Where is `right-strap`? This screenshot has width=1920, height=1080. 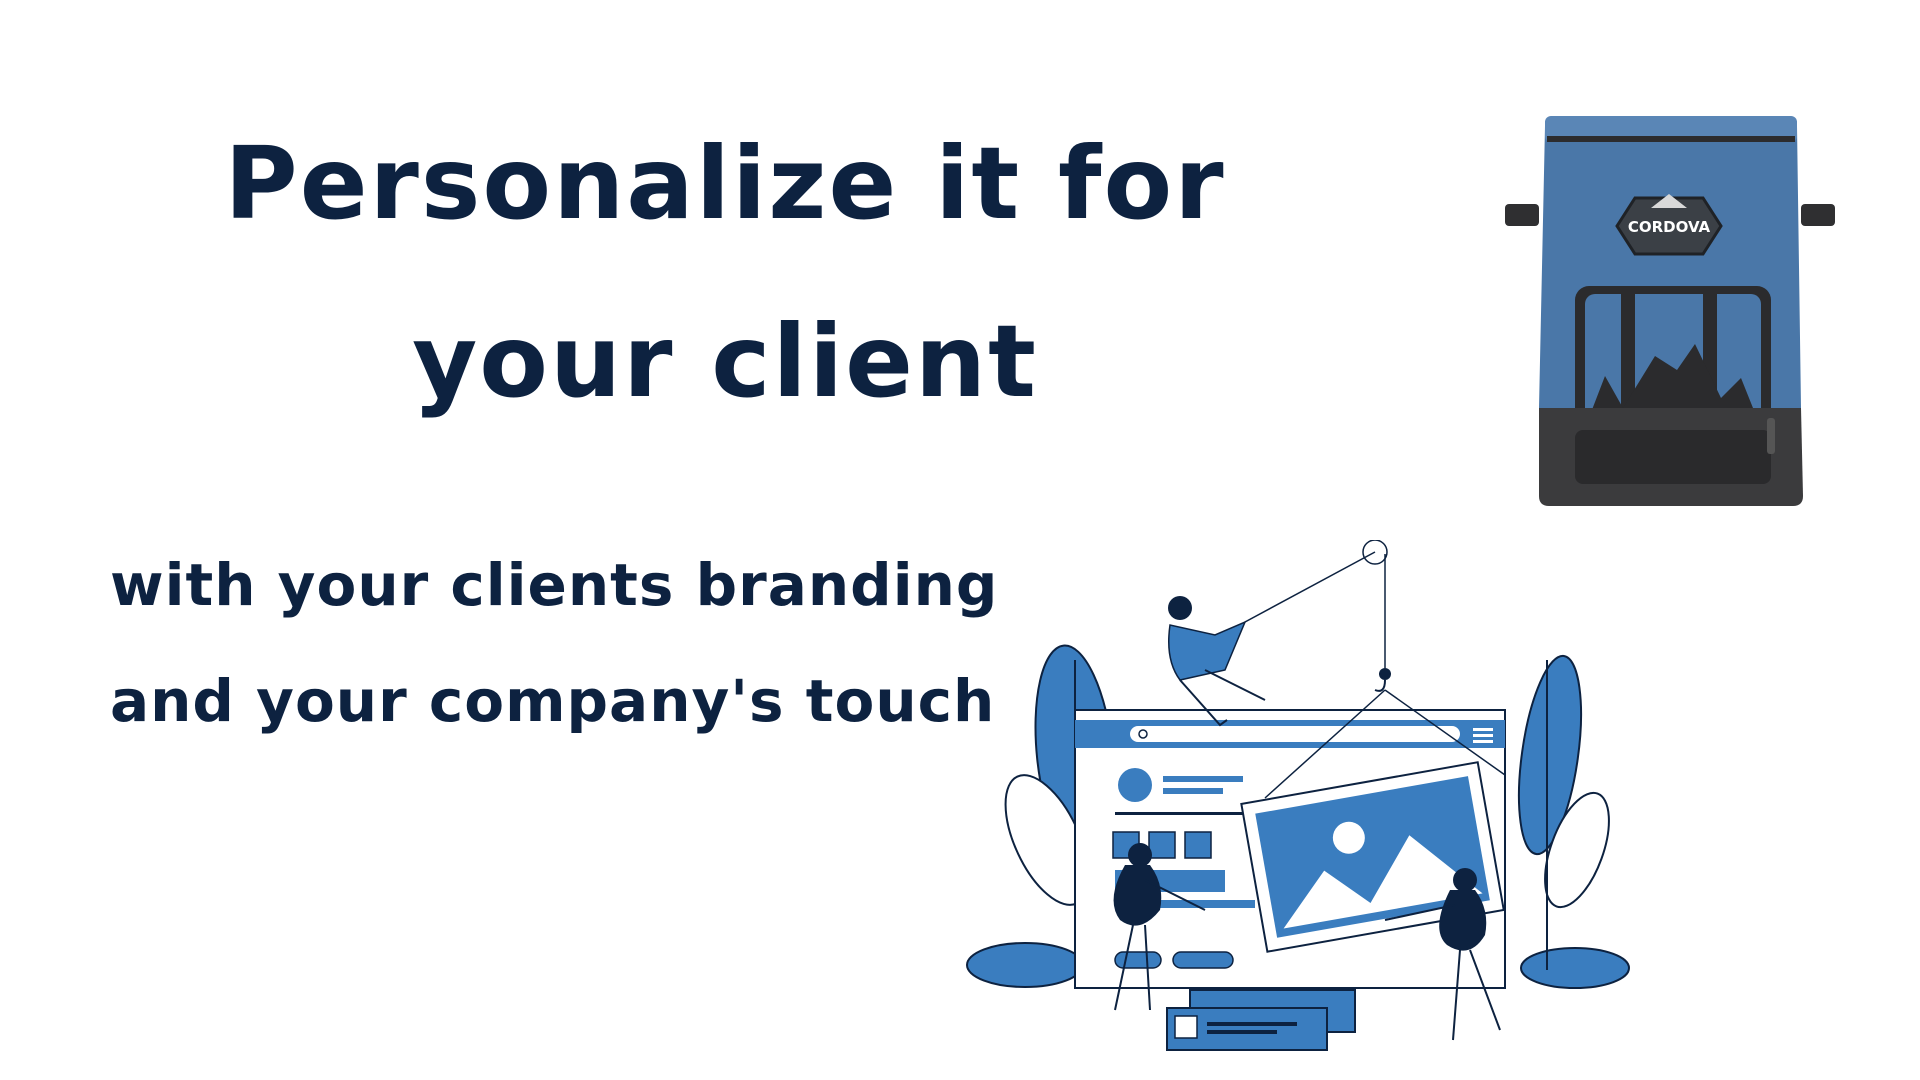 right-strap is located at coordinates (1818, 215).